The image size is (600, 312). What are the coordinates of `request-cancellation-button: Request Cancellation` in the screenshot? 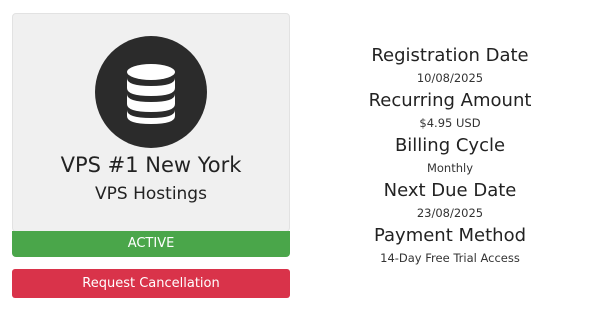 It's located at (151, 283).